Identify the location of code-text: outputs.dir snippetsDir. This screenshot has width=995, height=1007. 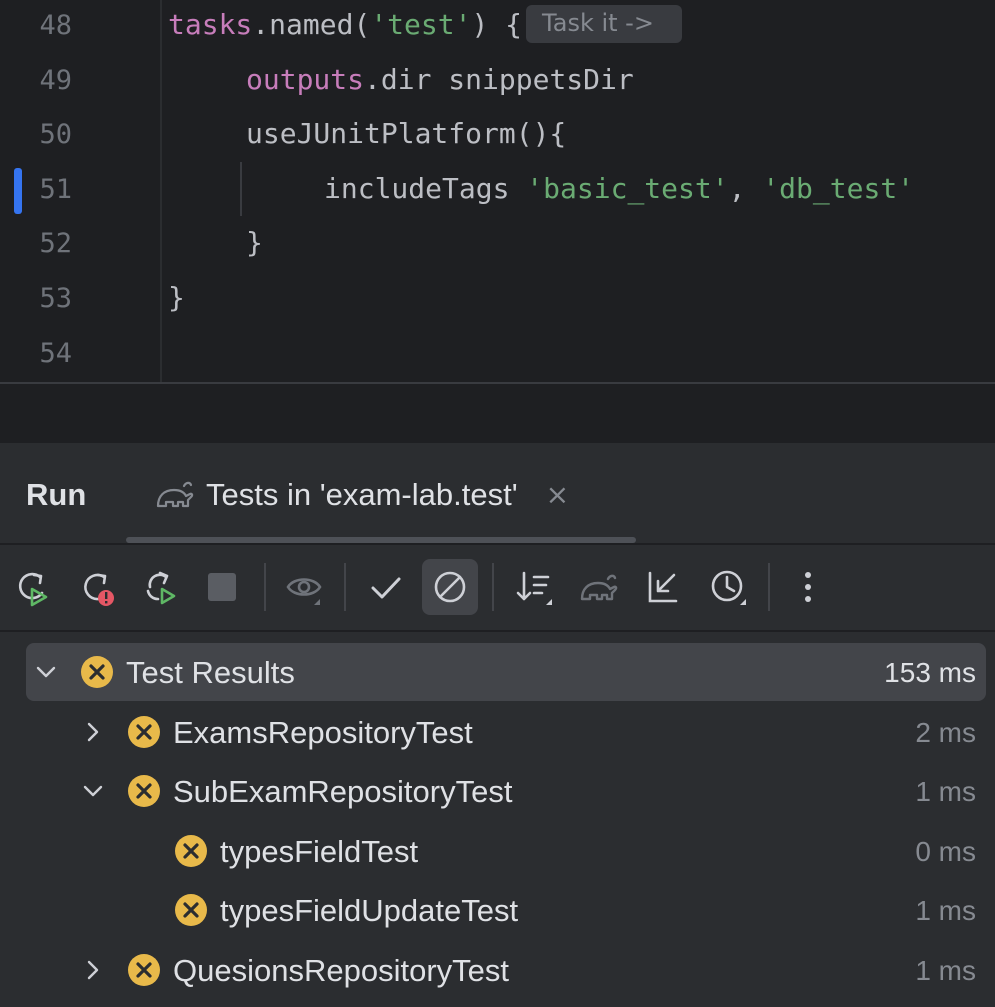
(440, 79).